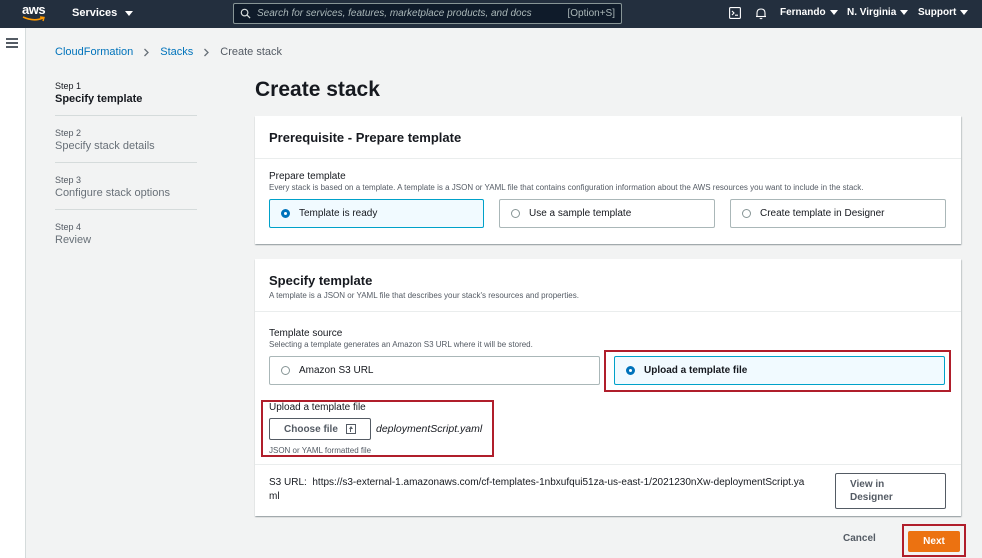 The image size is (982, 558). I want to click on prepare-template-label: Prepare template, so click(307, 176).